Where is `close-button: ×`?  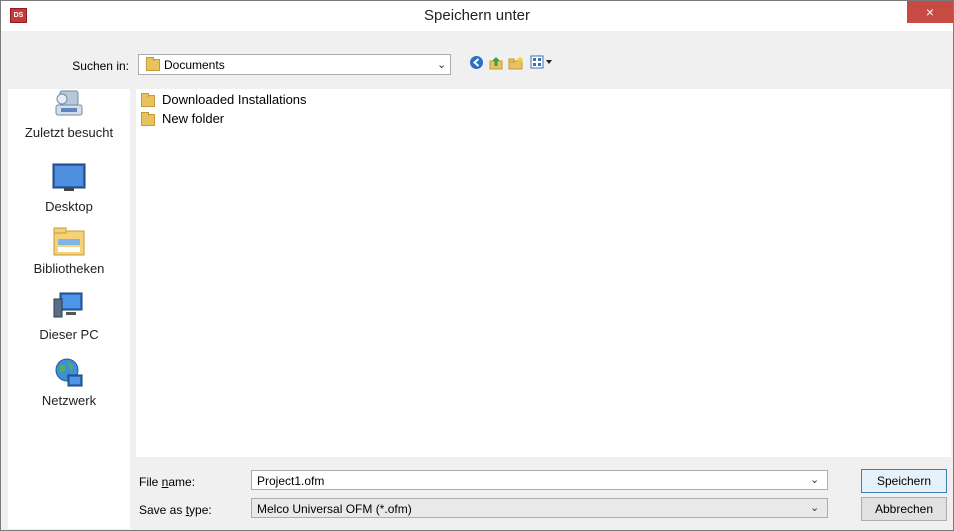 close-button: × is located at coordinates (930, 12).